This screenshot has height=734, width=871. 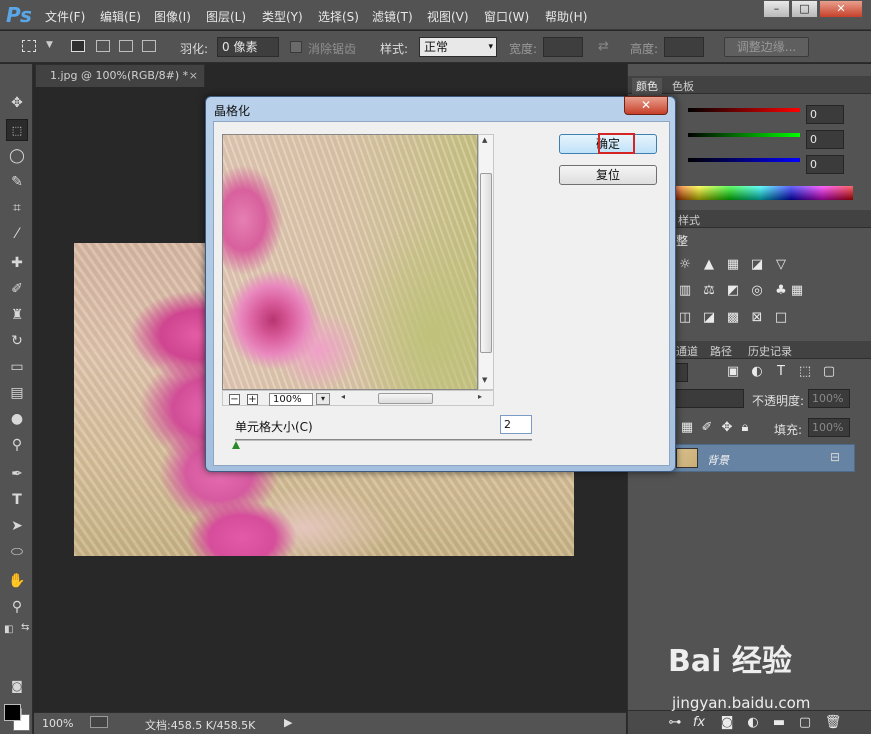 What do you see at coordinates (17, 607) in the screenshot?
I see `zoom-tool-icon: ⚲` at bounding box center [17, 607].